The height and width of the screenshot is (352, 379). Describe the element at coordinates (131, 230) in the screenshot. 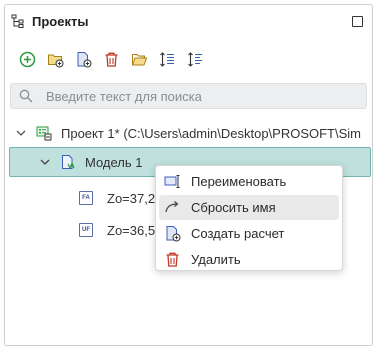

I see `param-uf-label: Zo=36,5` at that location.